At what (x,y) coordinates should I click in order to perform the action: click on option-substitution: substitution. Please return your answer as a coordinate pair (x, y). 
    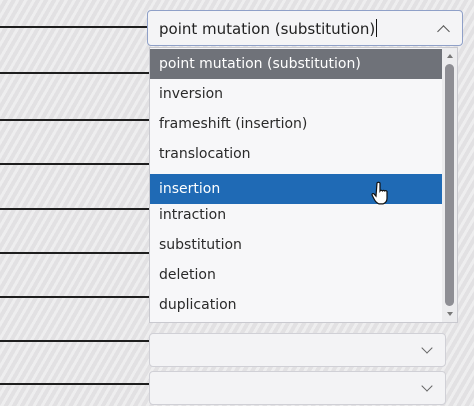
    Looking at the image, I should click on (296, 245).